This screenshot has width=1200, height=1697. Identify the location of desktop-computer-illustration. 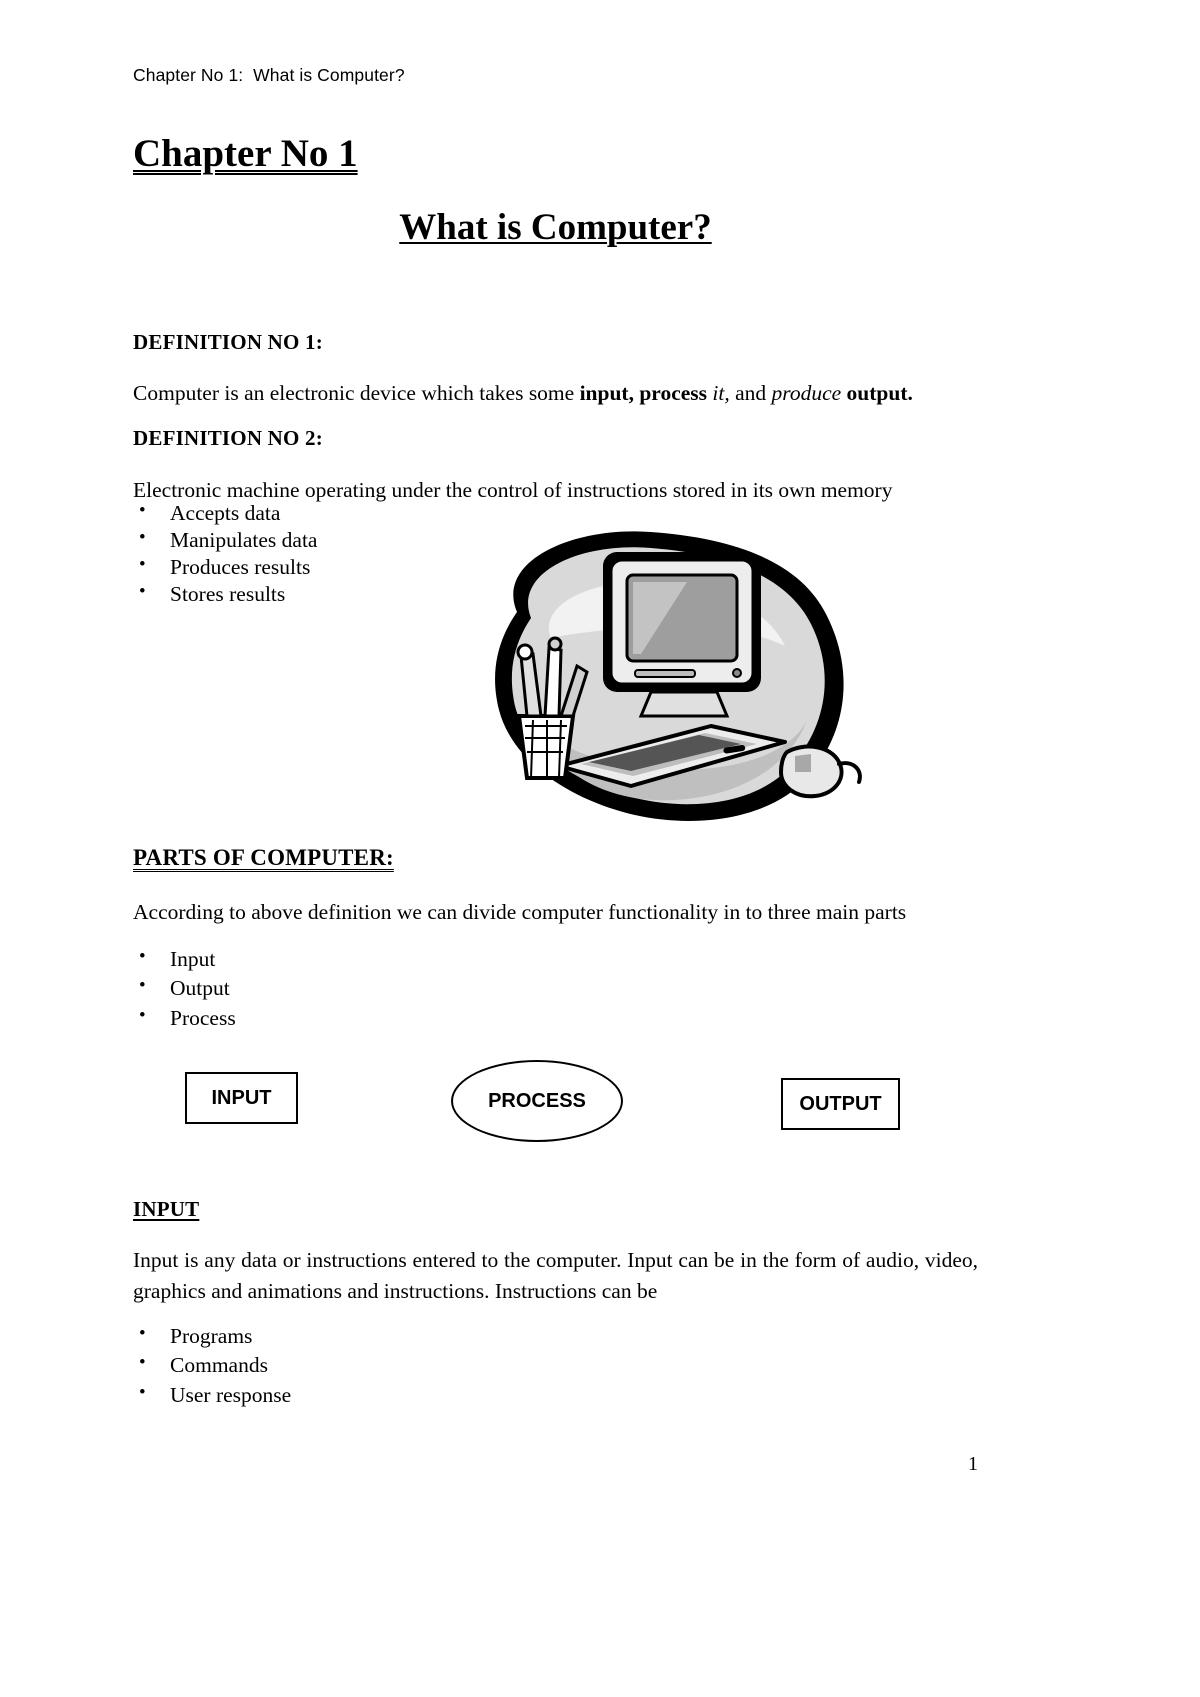
(665, 680).